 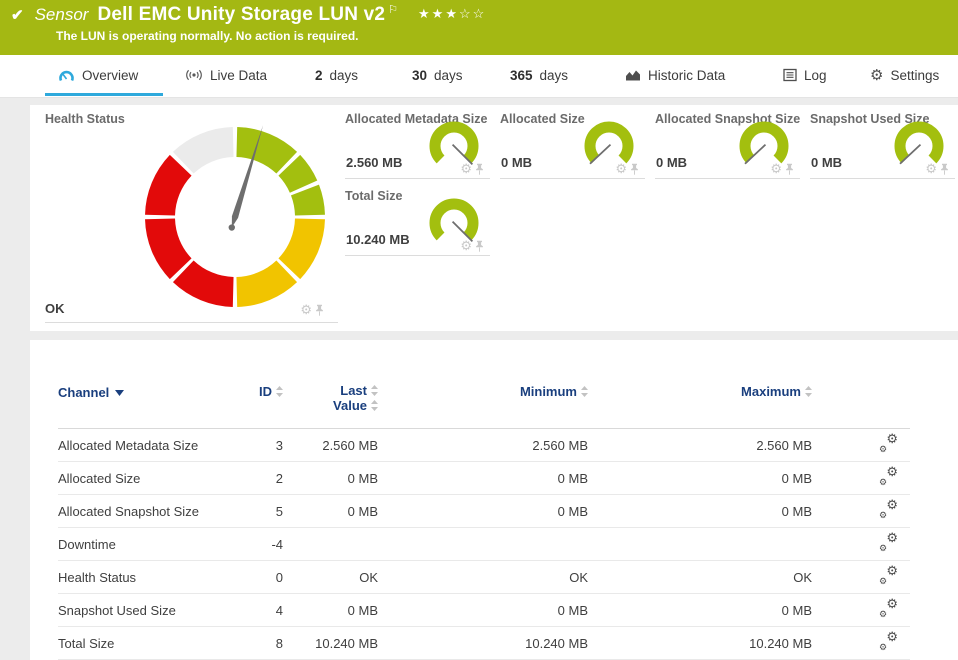 What do you see at coordinates (687, 75) in the screenshot?
I see `tab-label: Historic Data` at bounding box center [687, 75].